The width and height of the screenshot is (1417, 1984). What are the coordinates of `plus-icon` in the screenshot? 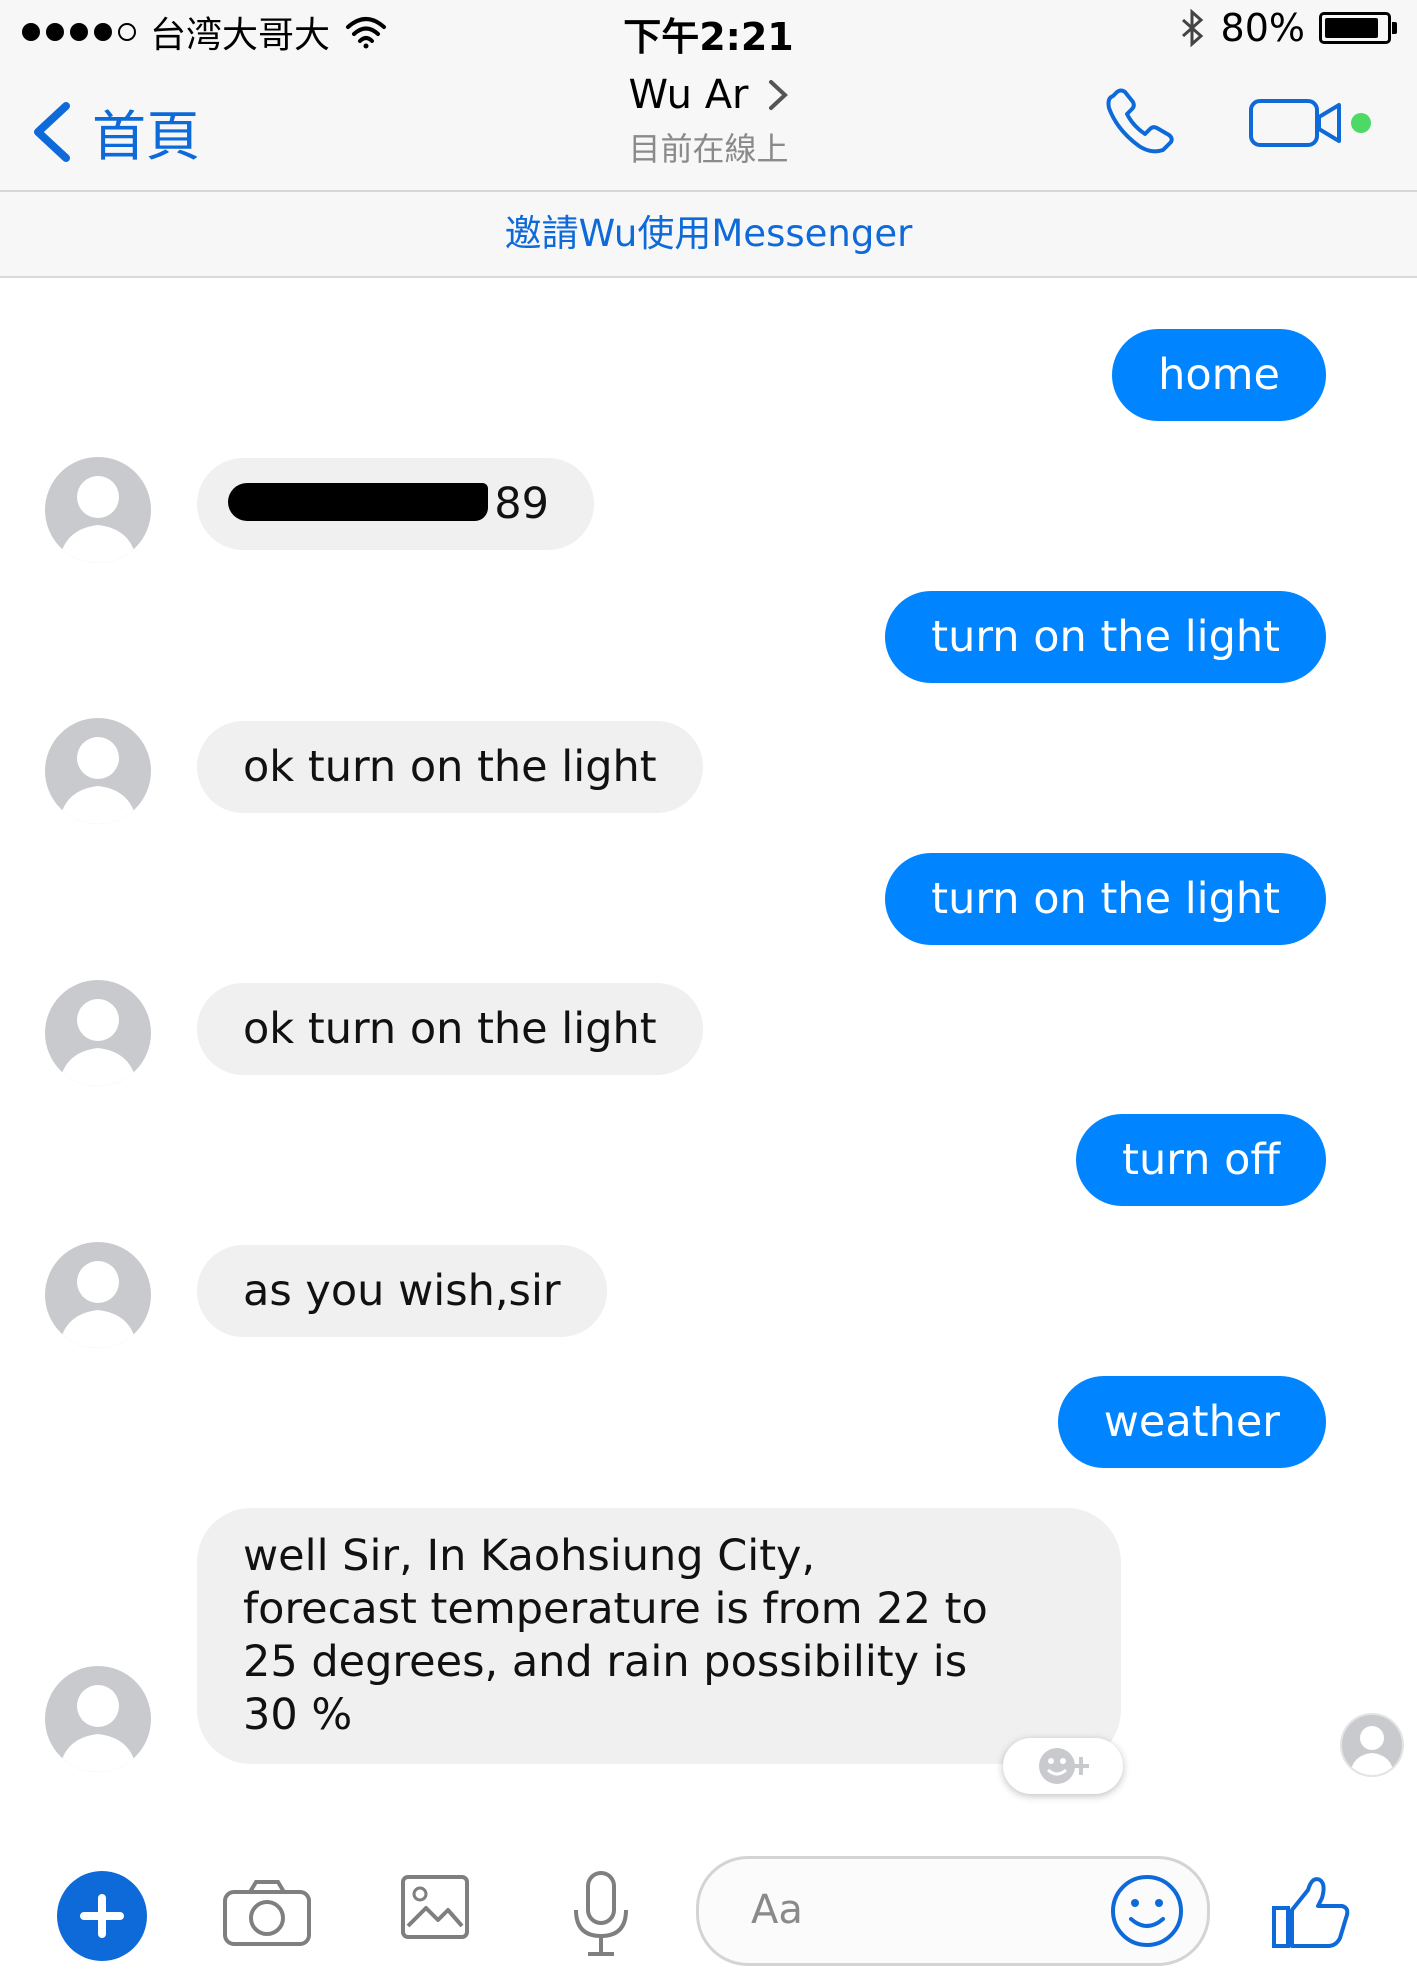 It's located at (102, 1916).